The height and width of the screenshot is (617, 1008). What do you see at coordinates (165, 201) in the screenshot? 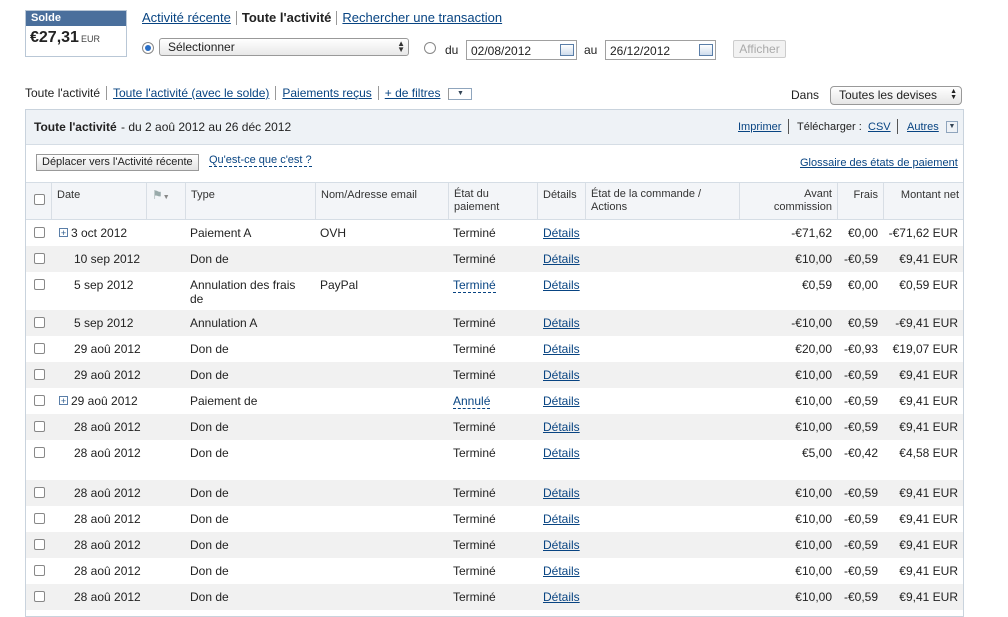
I see `col-flag: ⚑▼` at bounding box center [165, 201].